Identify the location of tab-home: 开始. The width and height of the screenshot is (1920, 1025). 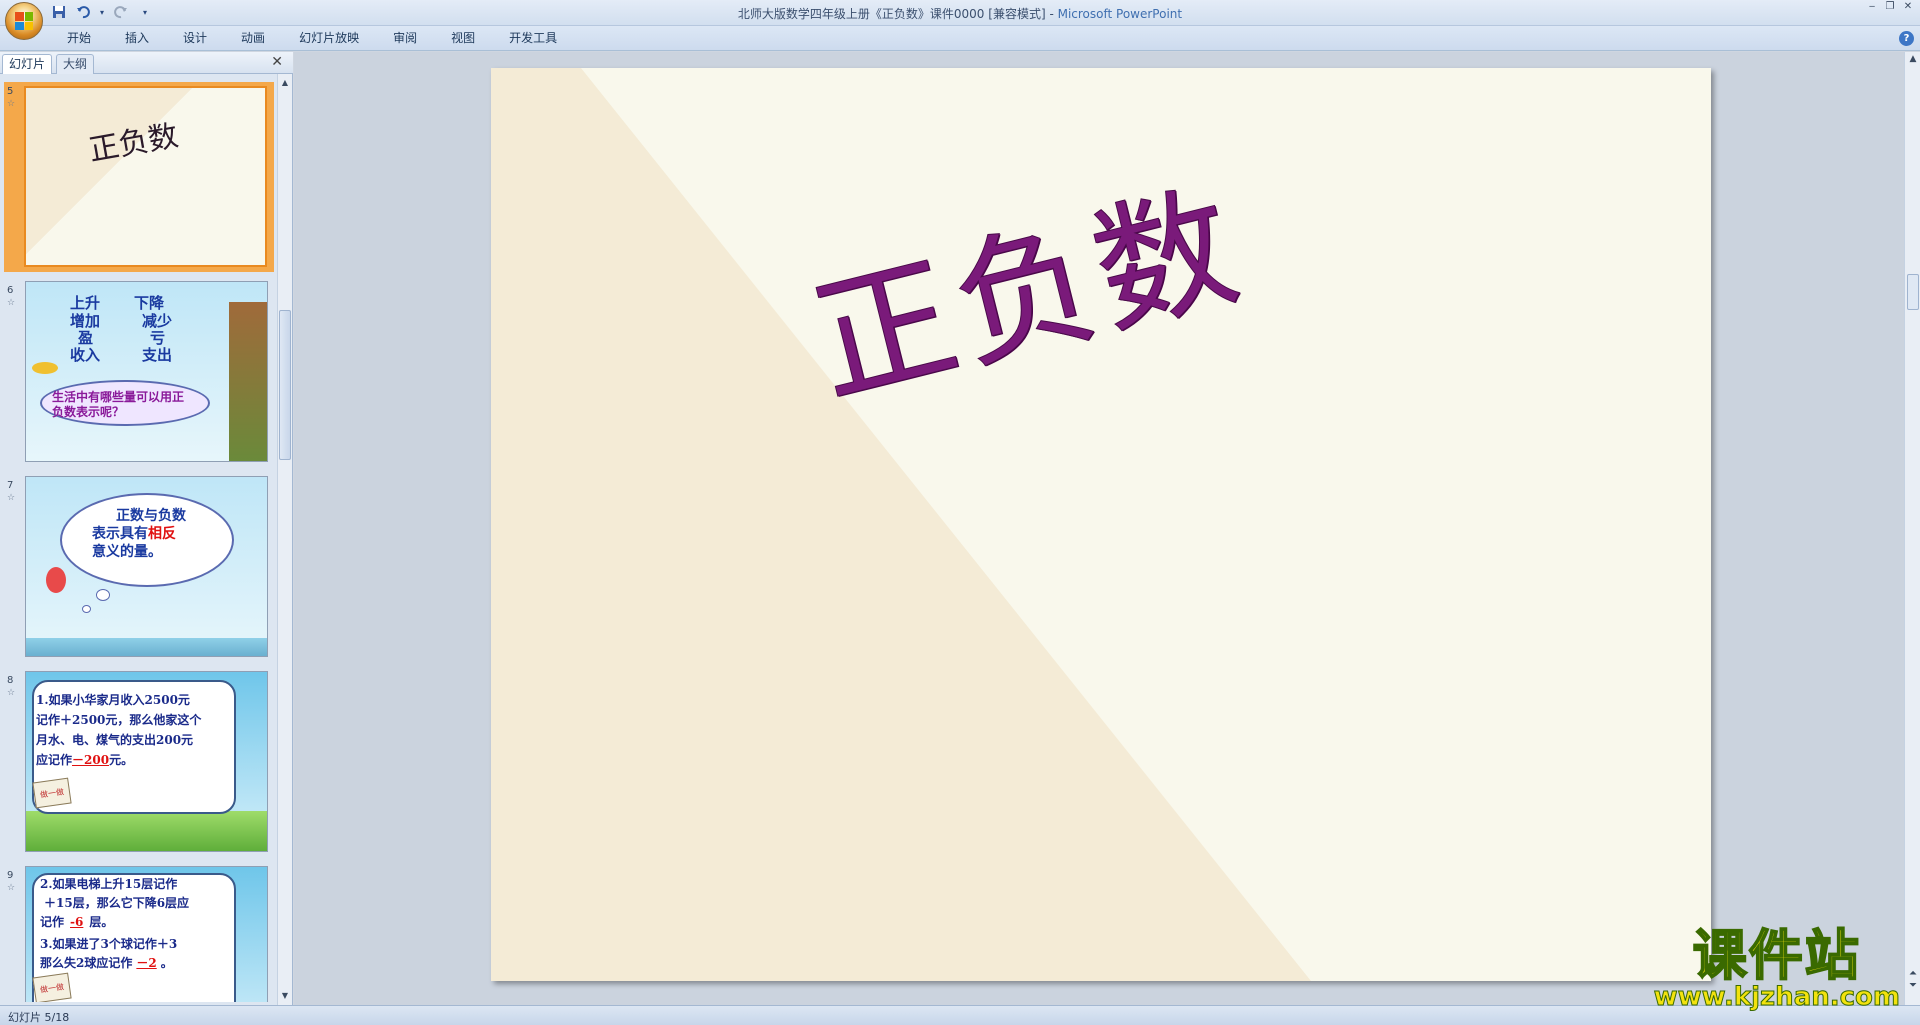
(79, 38).